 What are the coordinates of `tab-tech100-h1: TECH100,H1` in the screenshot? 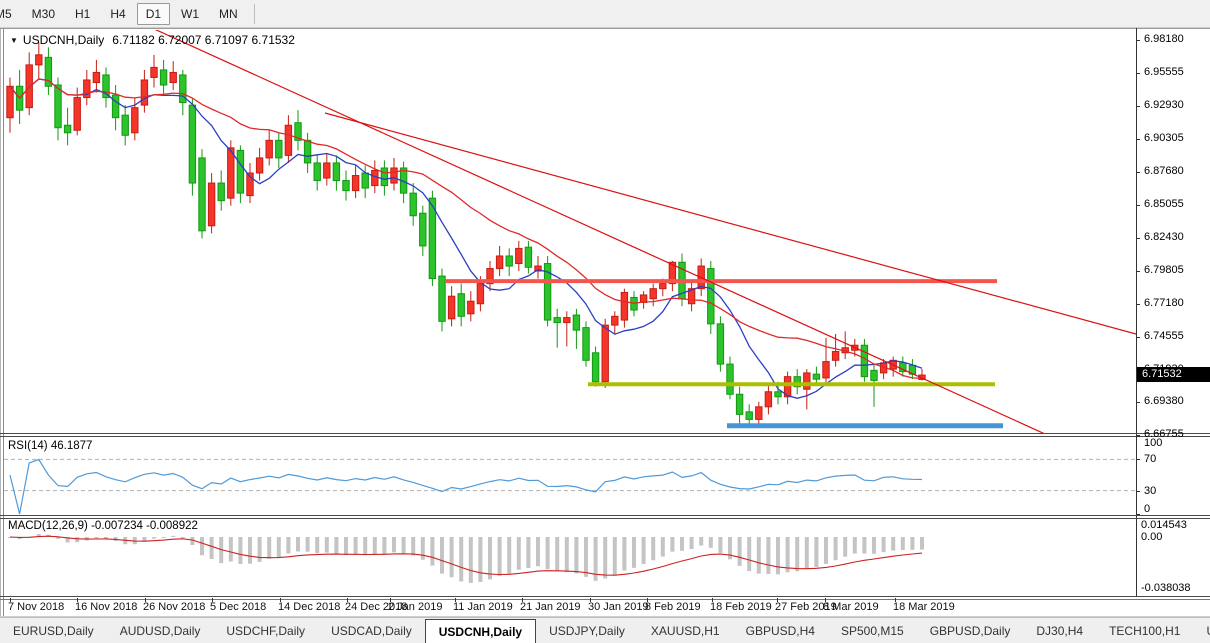 It's located at (1144, 630).